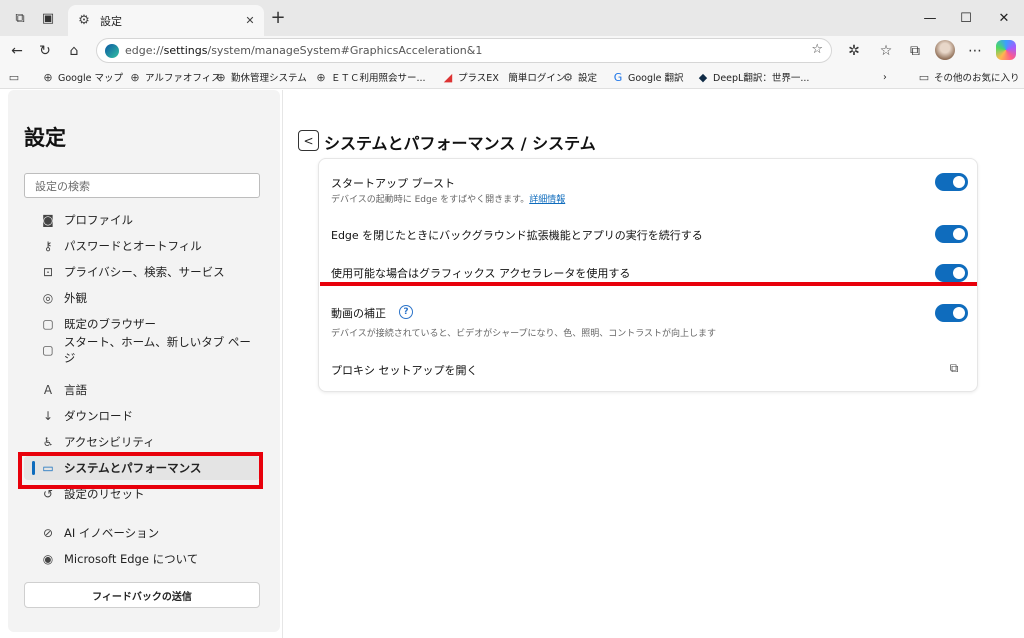 The width and height of the screenshot is (1024, 638). I want to click on sidebar-item-ai: ⊘ AI イノベーション, so click(142, 533).